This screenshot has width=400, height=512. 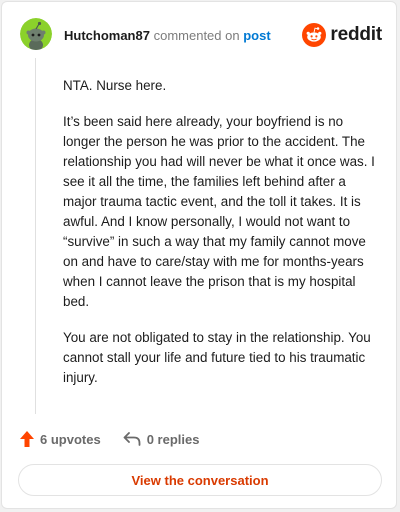 I want to click on avatar, so click(x=36, y=34).